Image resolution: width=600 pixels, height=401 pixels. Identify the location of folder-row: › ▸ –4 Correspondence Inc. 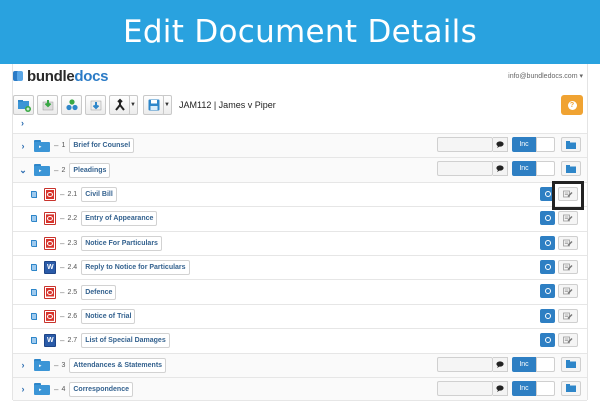
(300, 388).